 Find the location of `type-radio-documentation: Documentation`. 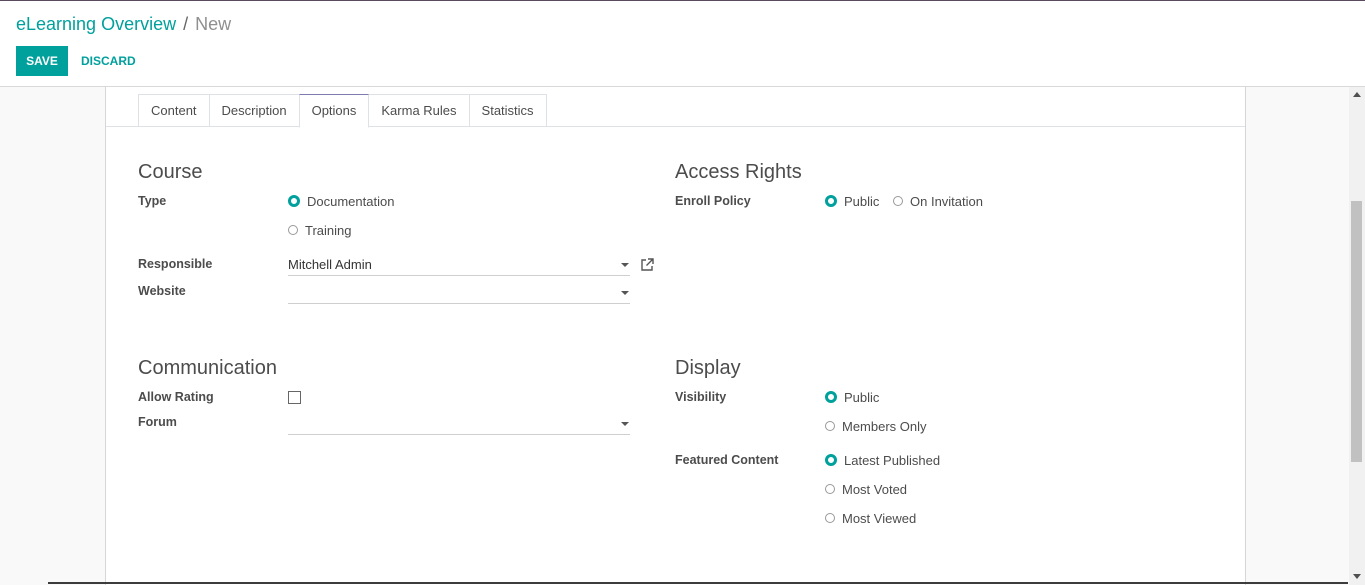

type-radio-documentation: Documentation is located at coordinates (341, 201).